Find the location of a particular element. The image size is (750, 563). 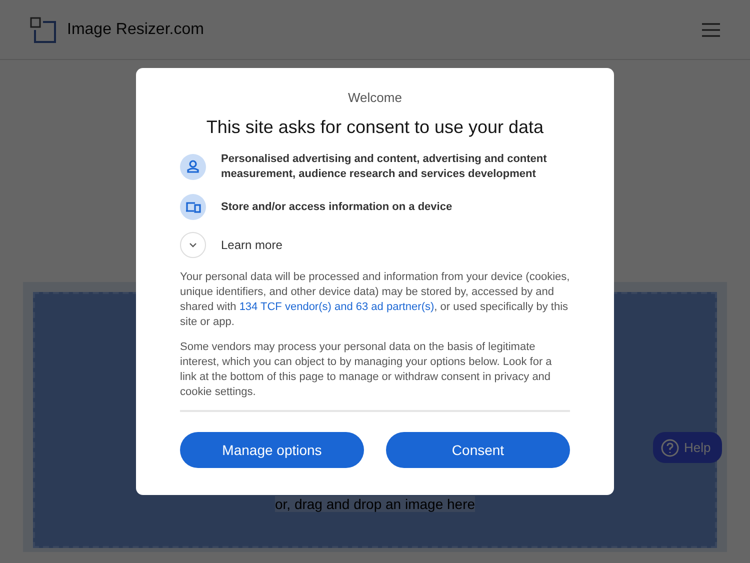

logo-icon is located at coordinates (43, 29).